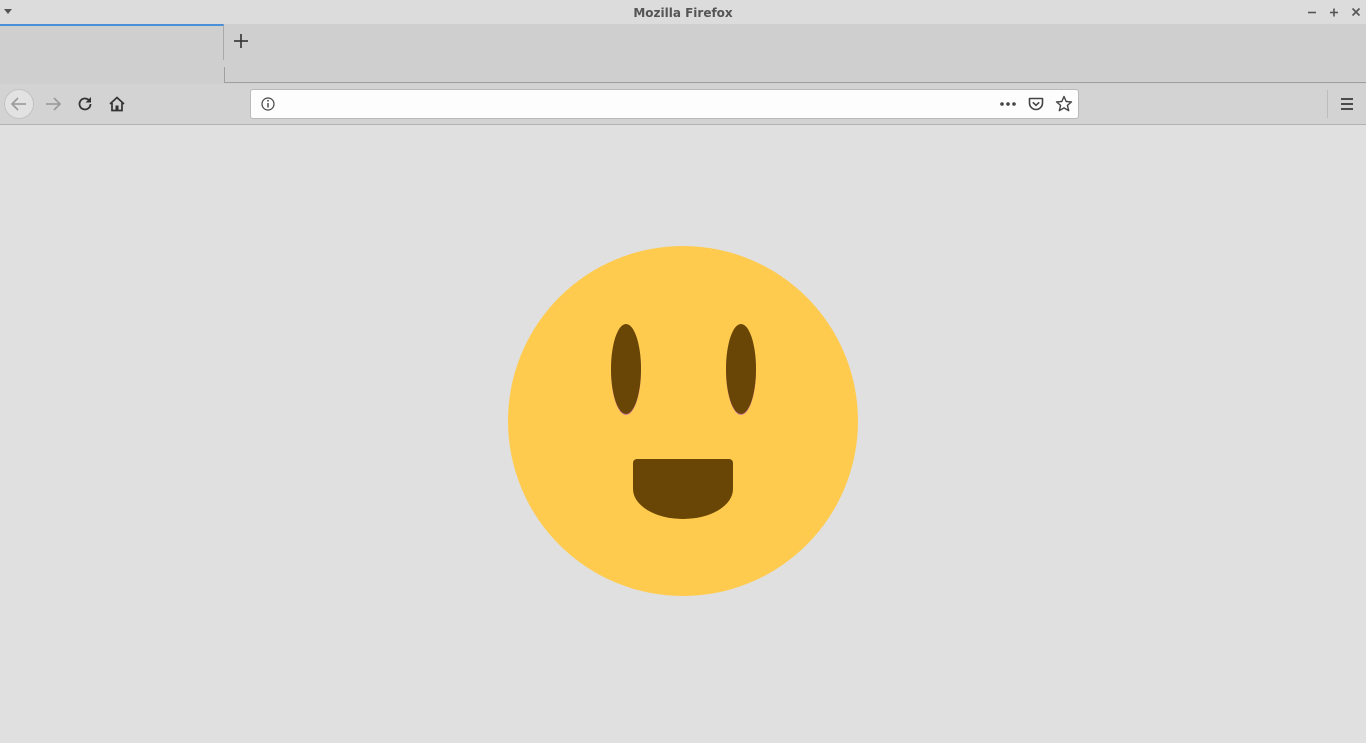  I want to click on right-eye, so click(741, 369).